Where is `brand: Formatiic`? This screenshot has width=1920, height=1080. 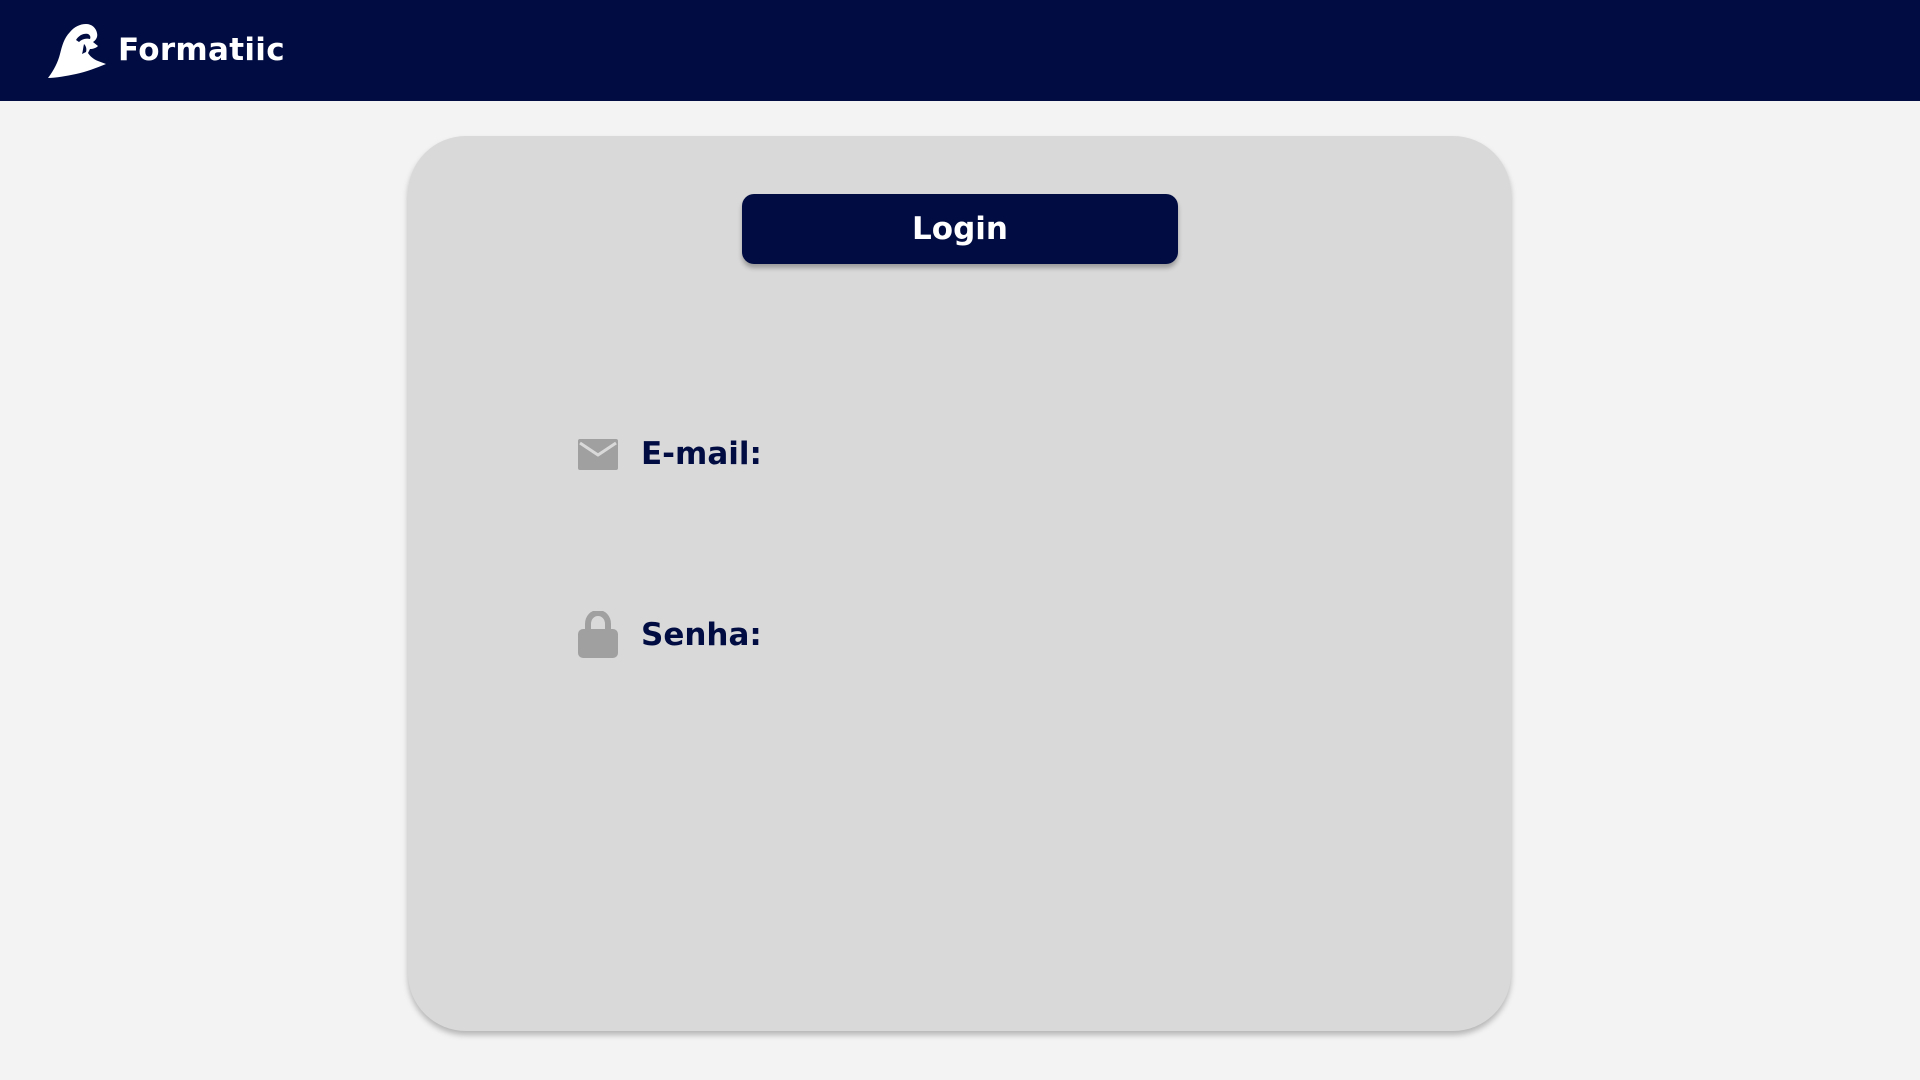
brand: Formatiic is located at coordinates (165, 50).